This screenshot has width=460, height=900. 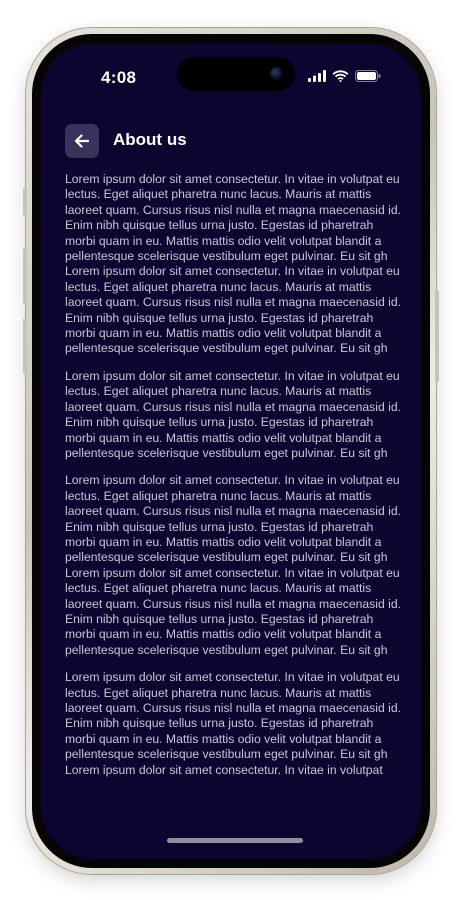 What do you see at coordinates (231, 141) in the screenshot?
I see `app-header: About us` at bounding box center [231, 141].